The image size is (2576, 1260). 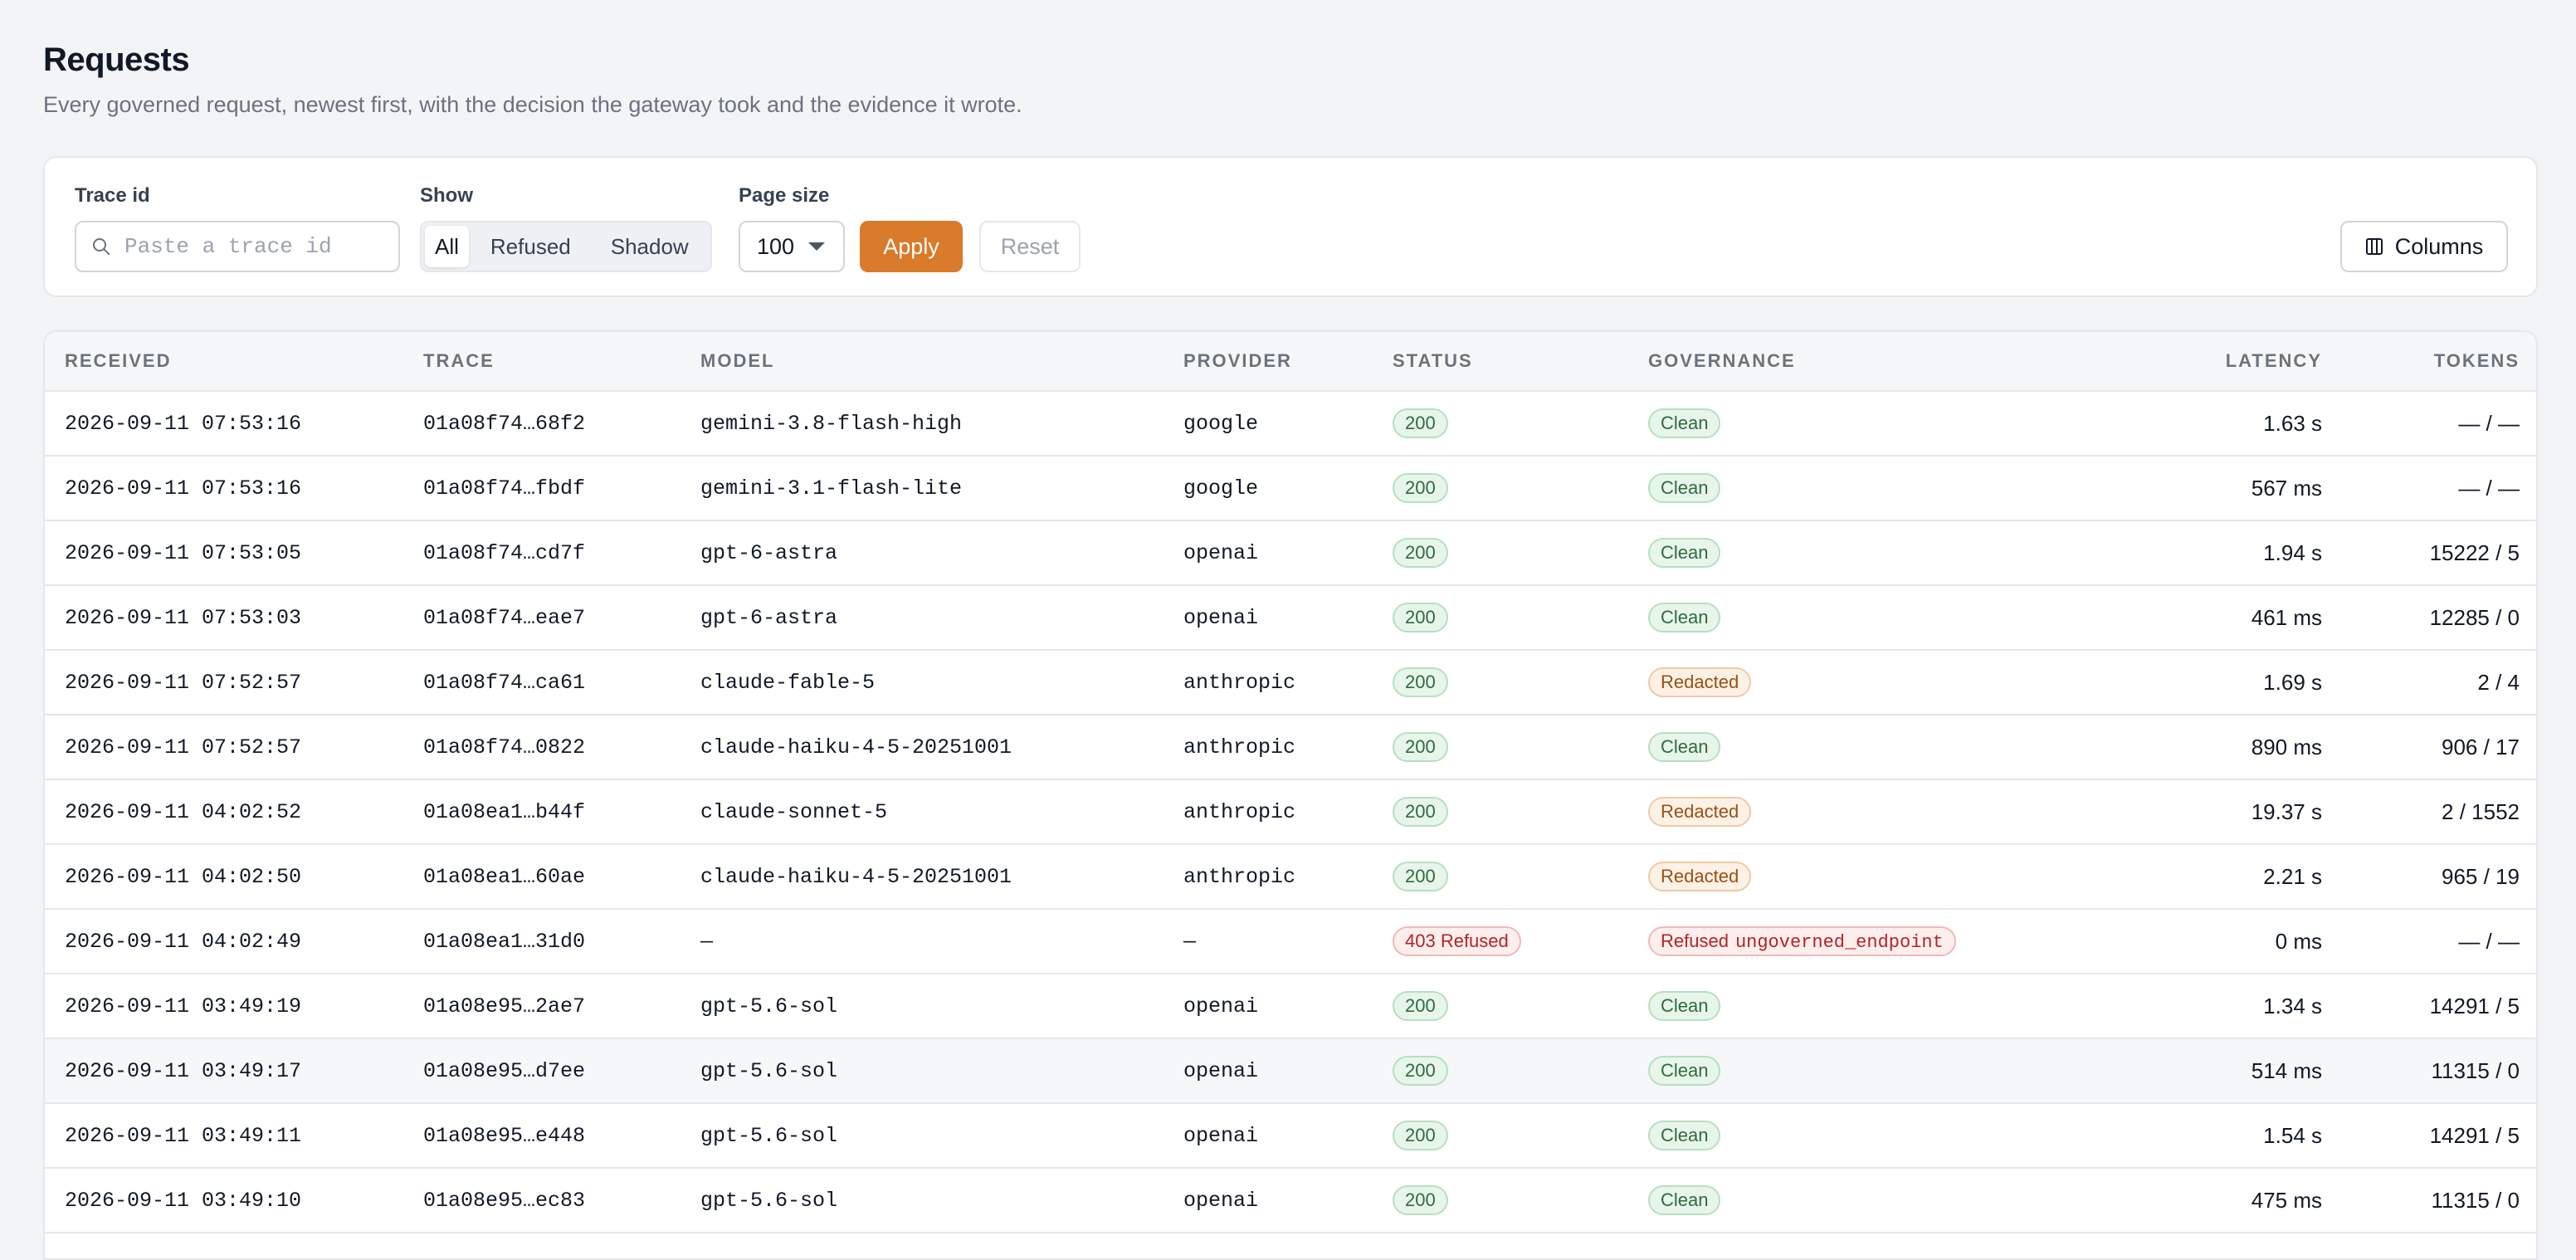 I want to click on trace-id-input, so click(x=258, y=246).